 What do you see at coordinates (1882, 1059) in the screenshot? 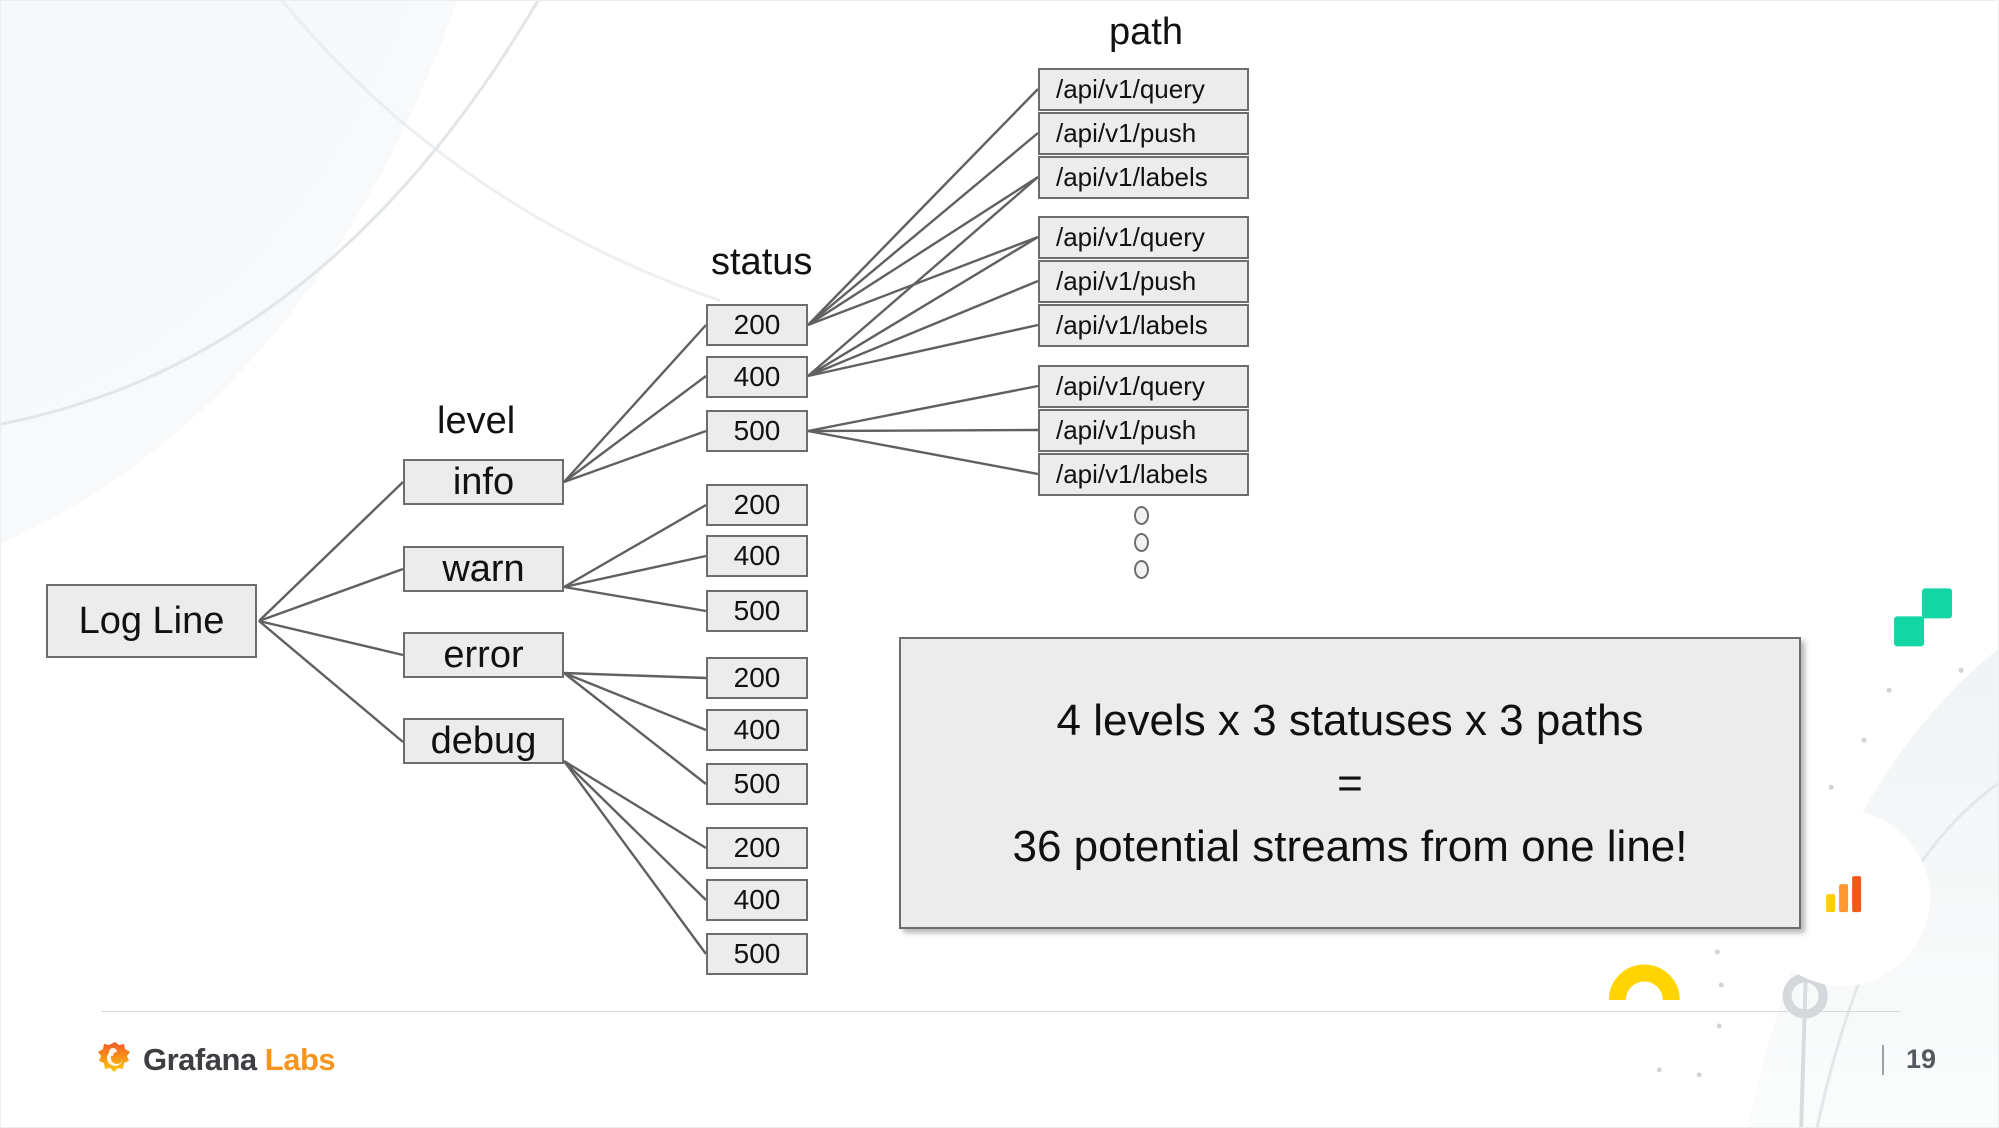
I see `page-number-separator` at bounding box center [1882, 1059].